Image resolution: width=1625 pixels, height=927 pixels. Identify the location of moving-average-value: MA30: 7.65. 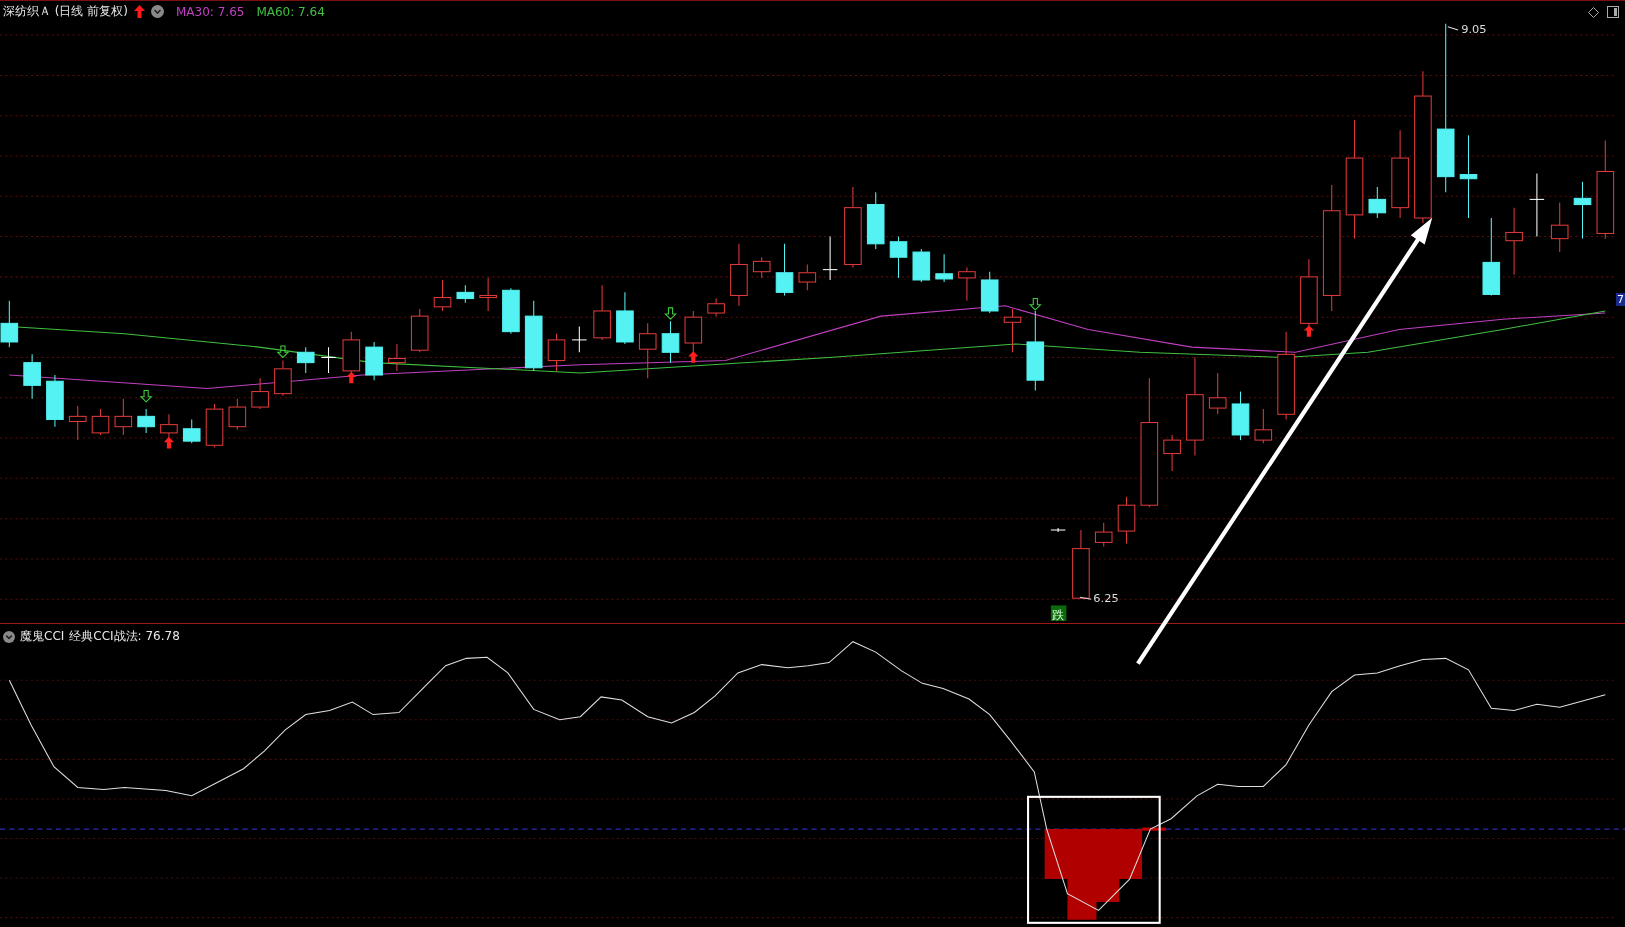
(210, 11).